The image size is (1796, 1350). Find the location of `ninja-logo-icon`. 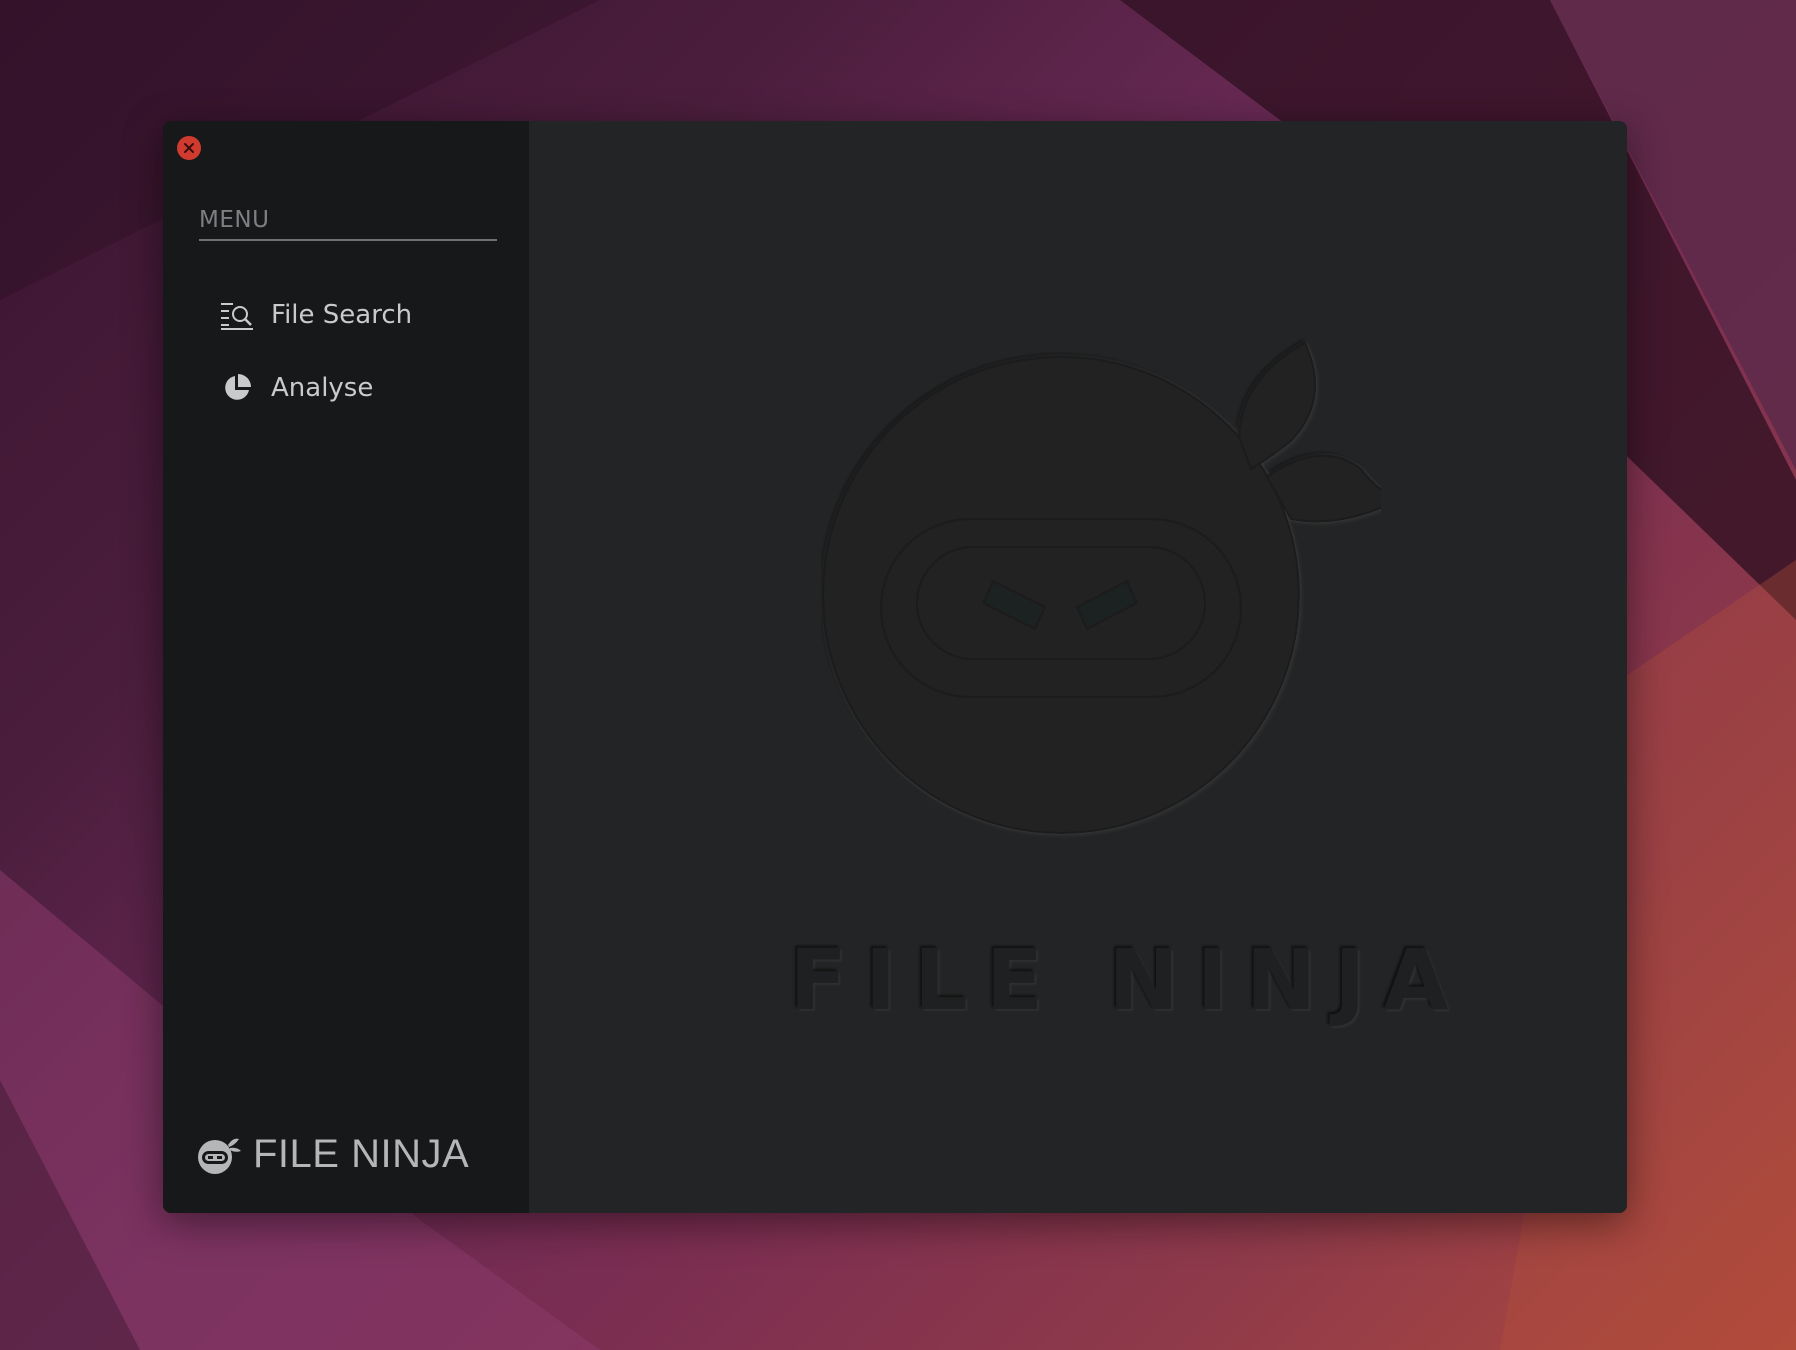

ninja-logo-icon is located at coordinates (219, 1156).